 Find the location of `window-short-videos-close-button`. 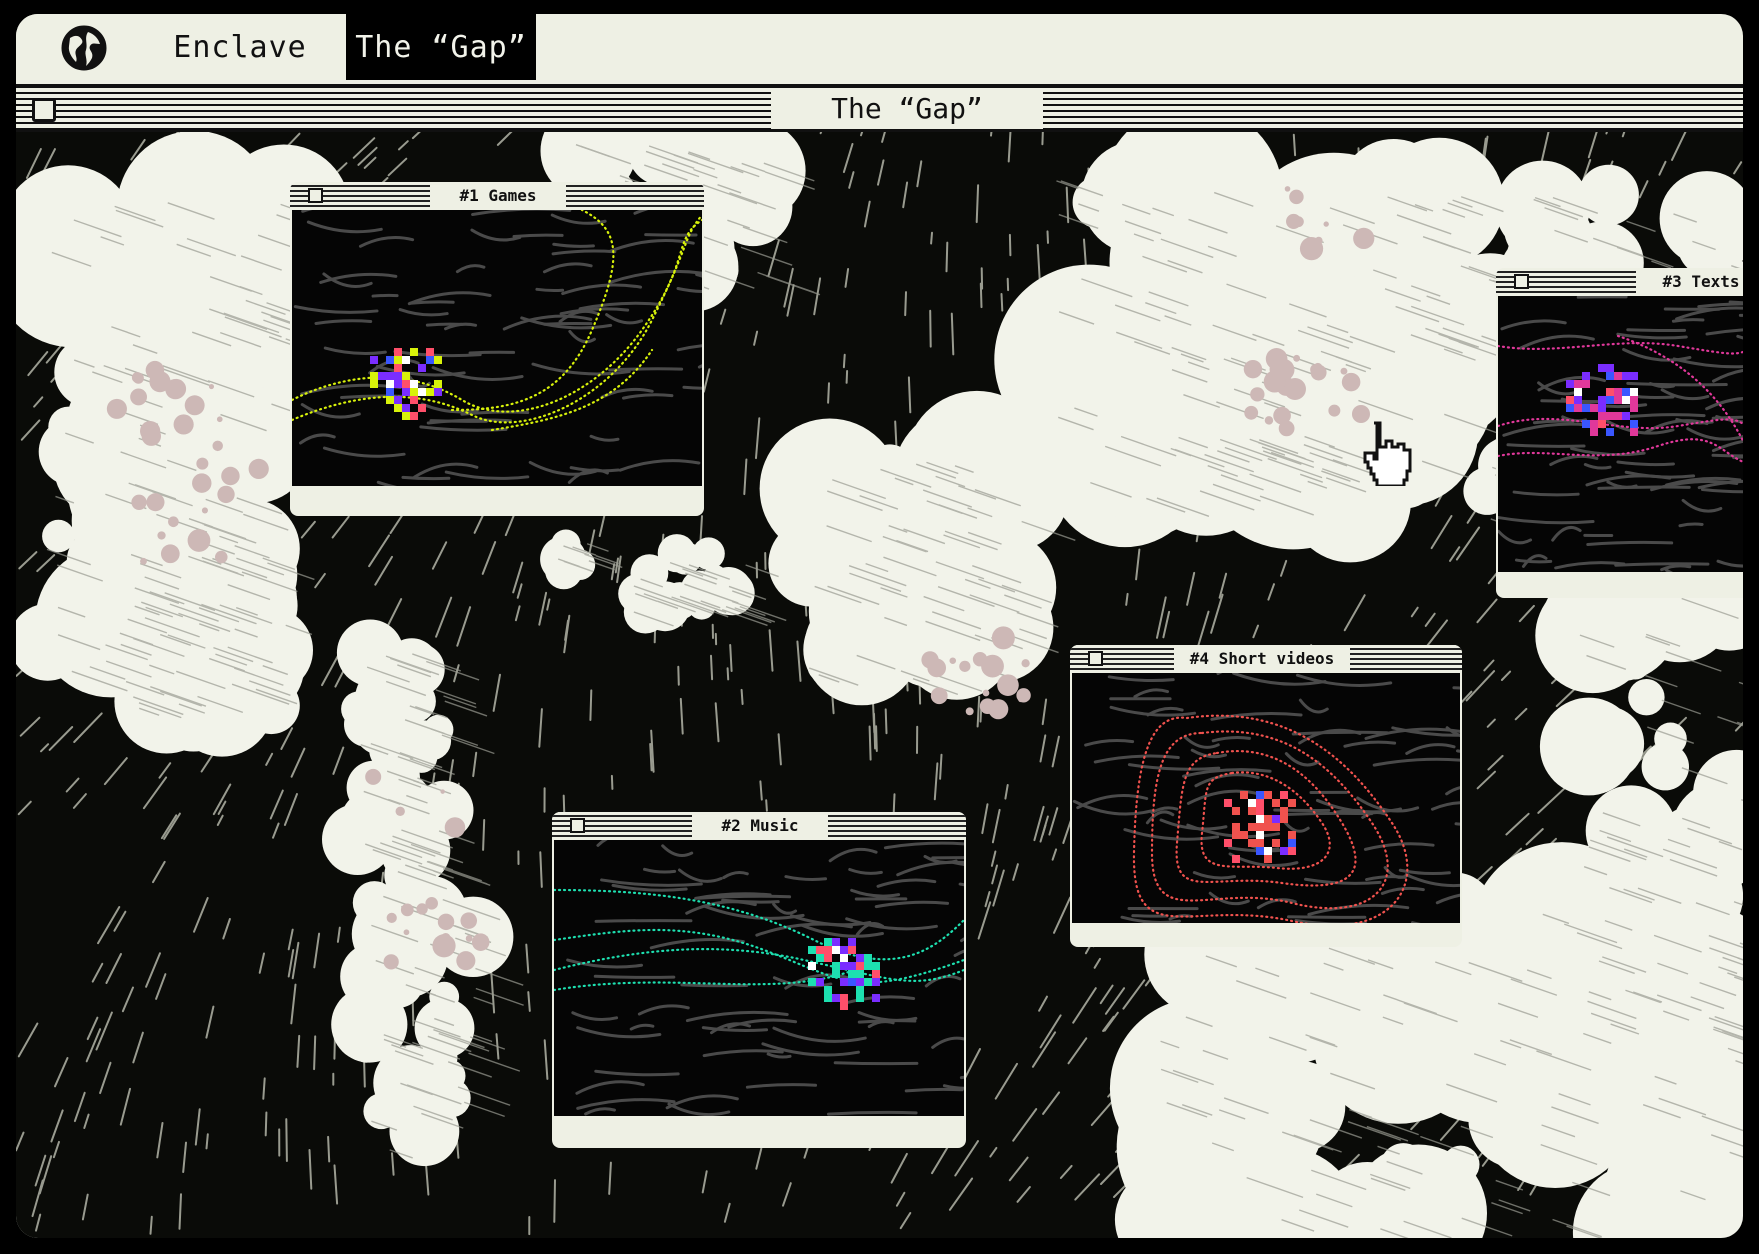

window-short-videos-close-button is located at coordinates (1095, 658).